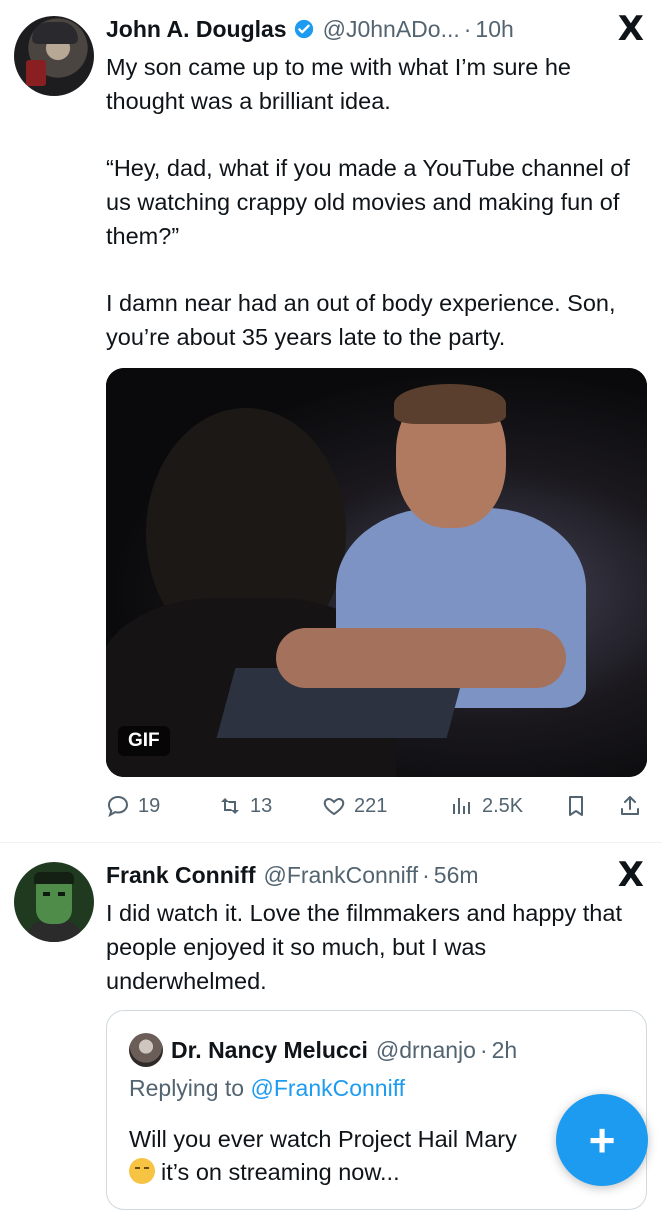  What do you see at coordinates (187, 1088) in the screenshot?
I see `replying-prefix: Replying to` at bounding box center [187, 1088].